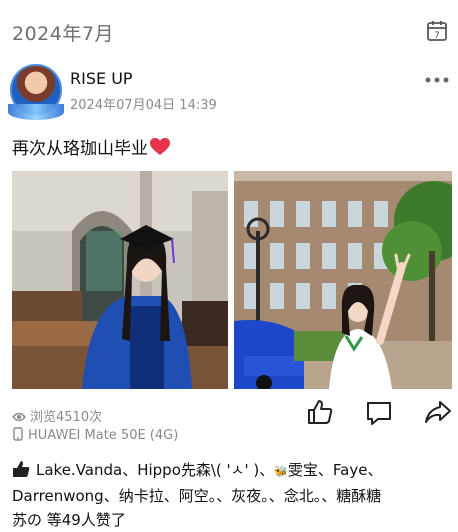  I want to click on likes-line-2: Darrenwong、纳卡拉、阿空。、灰夜。、念北。、糖酥糖, so click(196, 496).